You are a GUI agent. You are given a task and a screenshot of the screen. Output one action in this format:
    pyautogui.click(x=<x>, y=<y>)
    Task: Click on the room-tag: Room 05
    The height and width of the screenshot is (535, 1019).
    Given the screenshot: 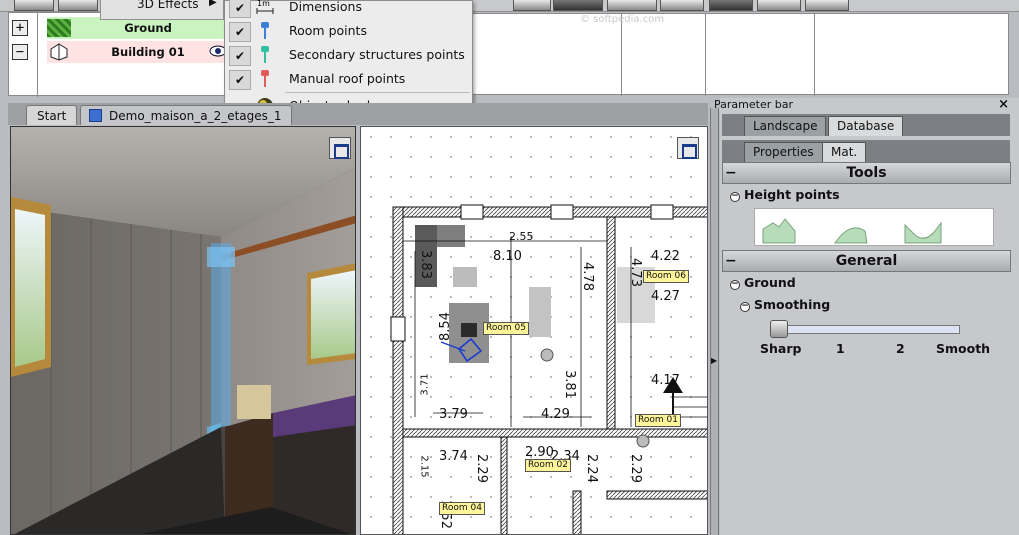 What is the action you would take?
    pyautogui.click(x=506, y=328)
    